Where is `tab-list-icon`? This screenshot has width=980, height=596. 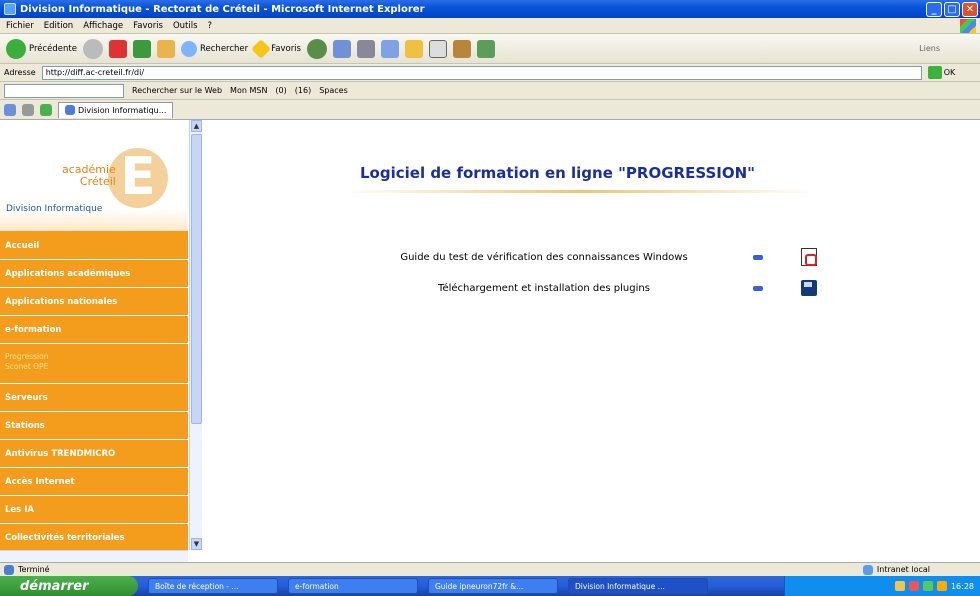 tab-list-icon is located at coordinates (10, 109).